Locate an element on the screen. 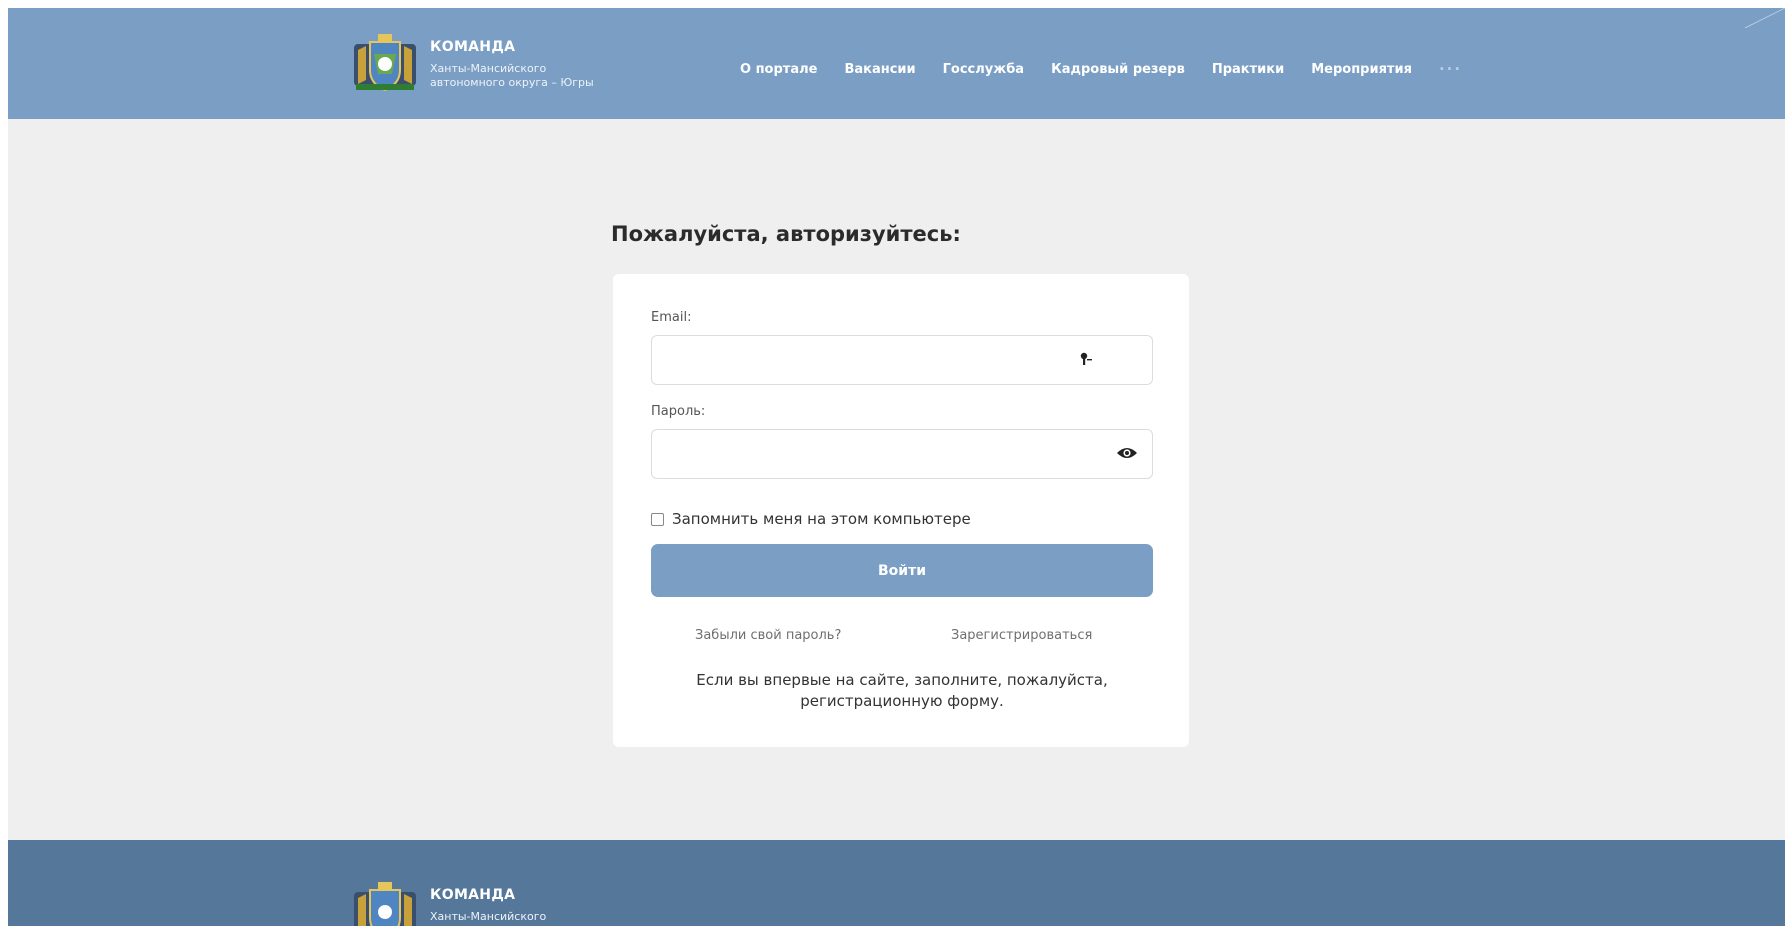 This screenshot has height=926, width=1785. nav-item-personnel-reserve: Кадровый резерв is located at coordinates (1118, 69).